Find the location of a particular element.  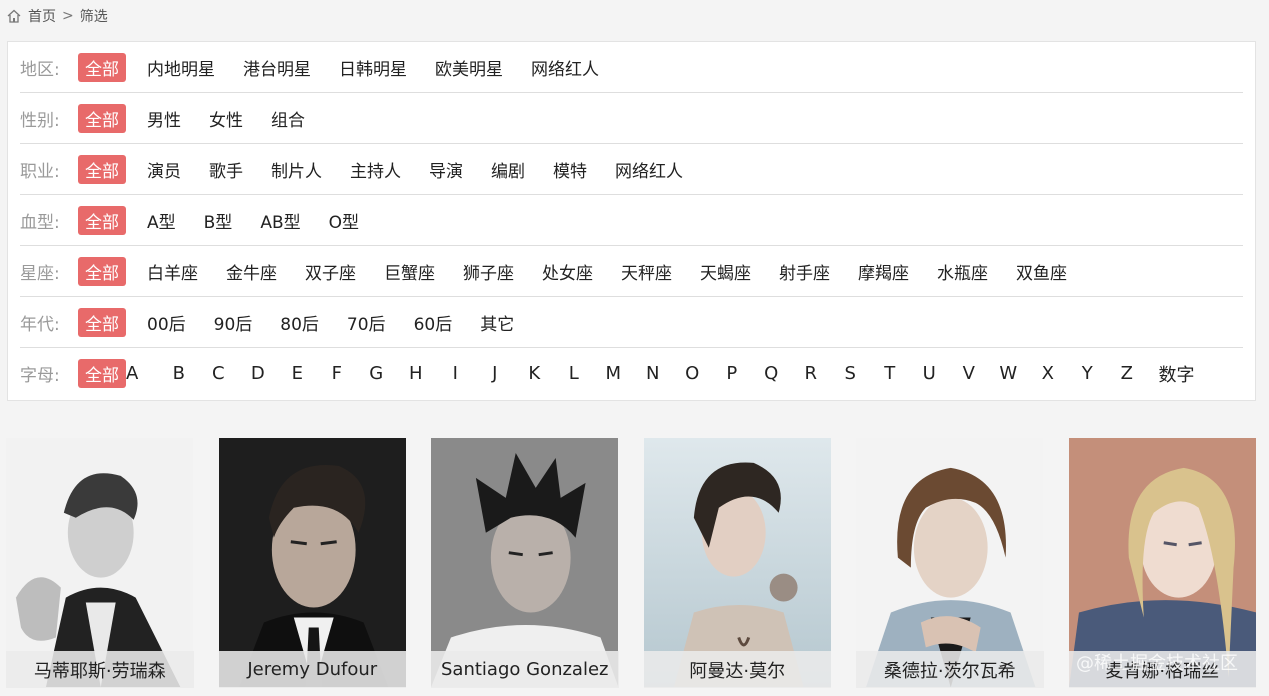

filter-option: AB型 is located at coordinates (280, 220).